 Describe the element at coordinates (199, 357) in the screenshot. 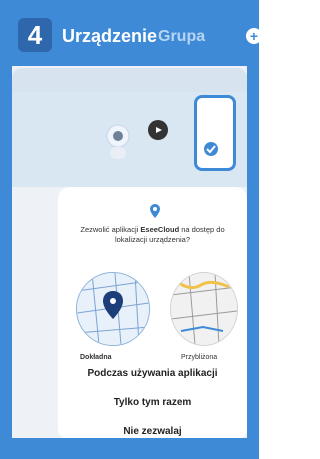

I see `approximate-label: Przybliżona` at that location.